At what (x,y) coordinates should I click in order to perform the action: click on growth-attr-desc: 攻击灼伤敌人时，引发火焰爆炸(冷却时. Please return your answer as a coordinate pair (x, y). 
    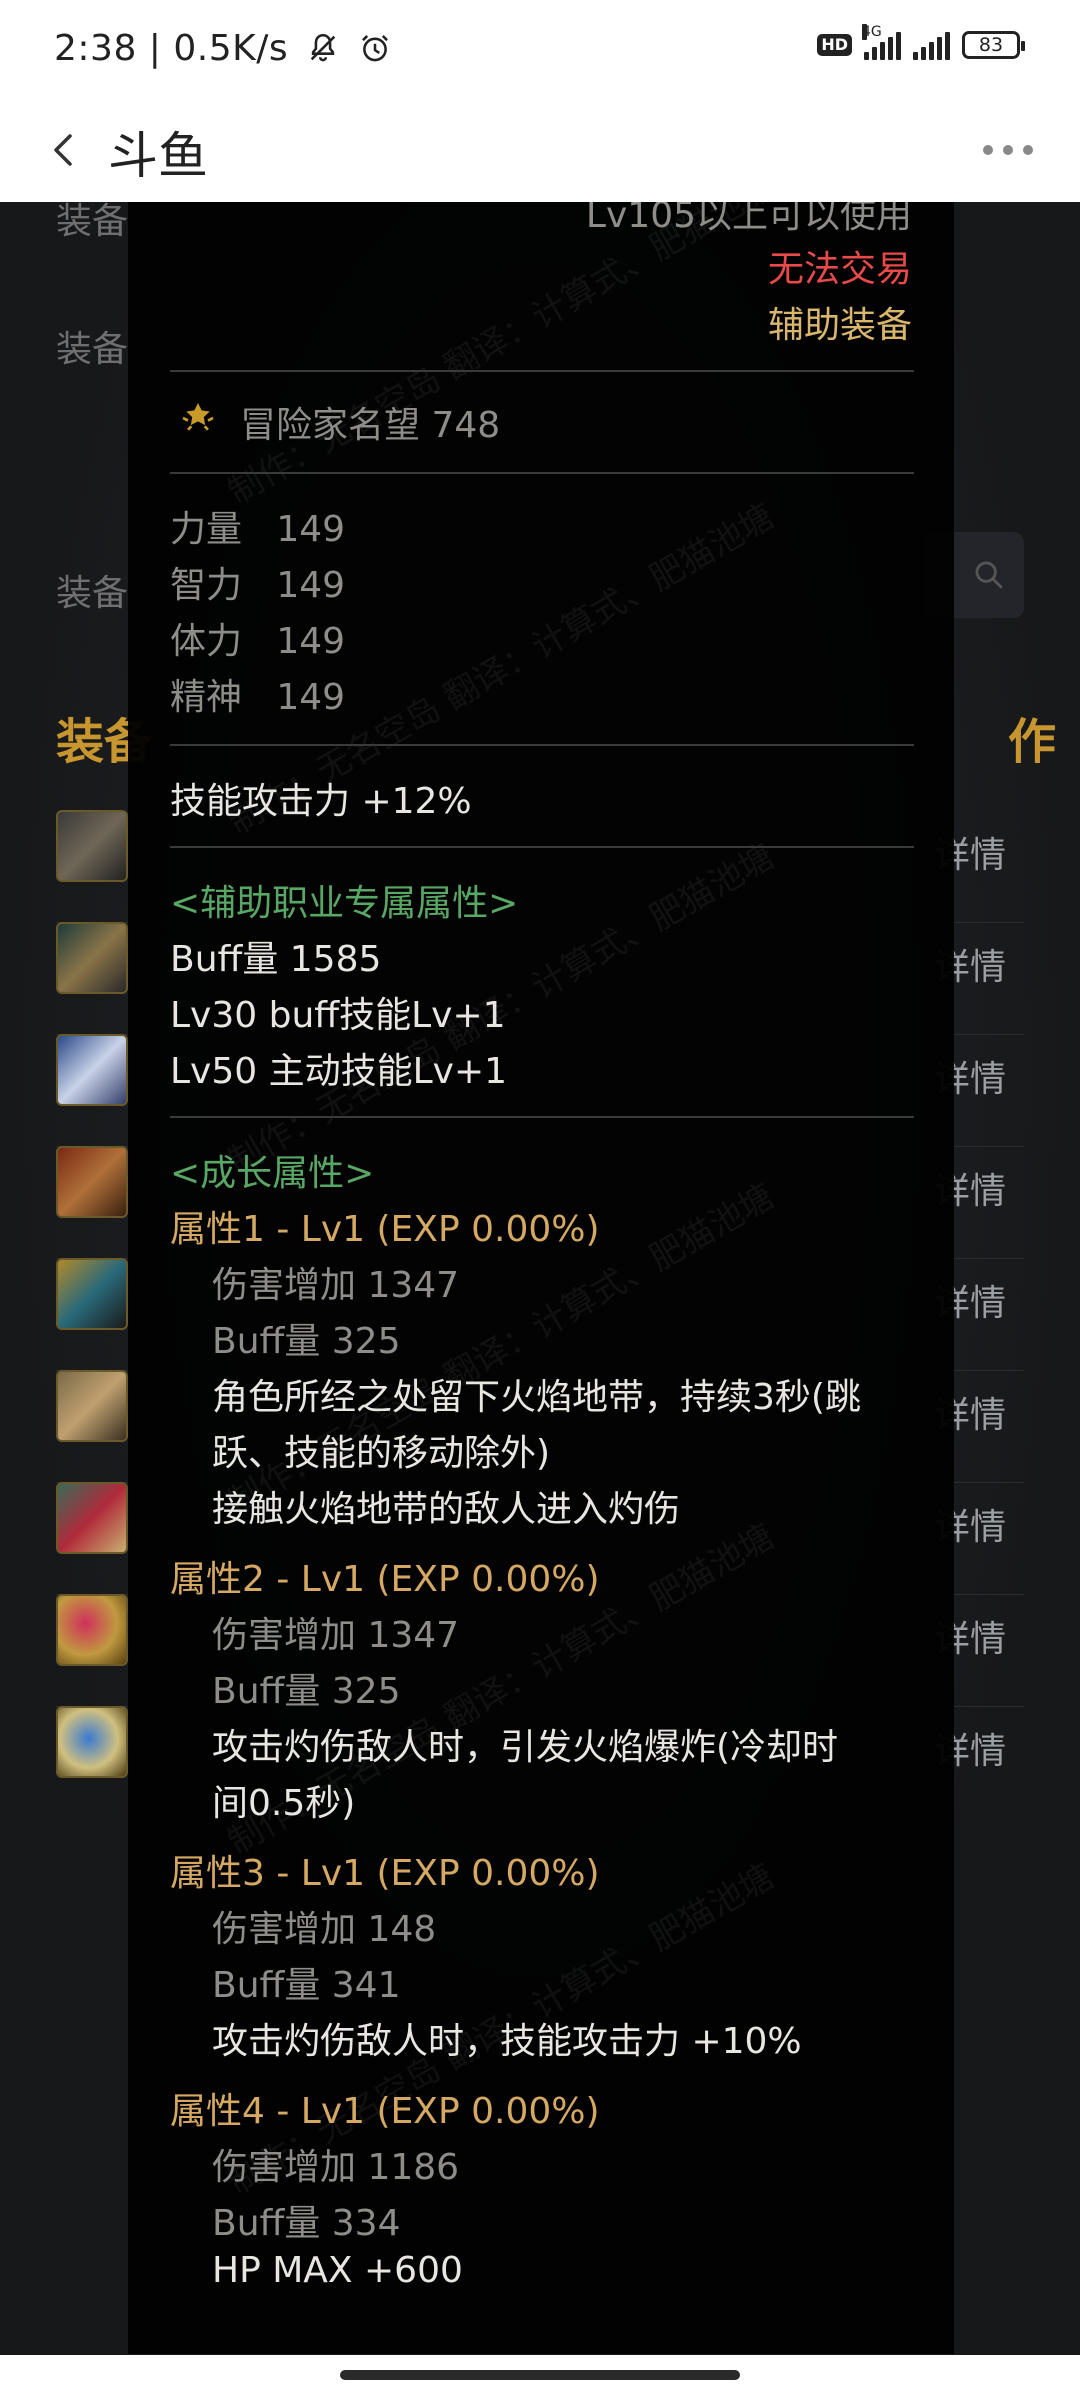
    Looking at the image, I should click on (525, 1747).